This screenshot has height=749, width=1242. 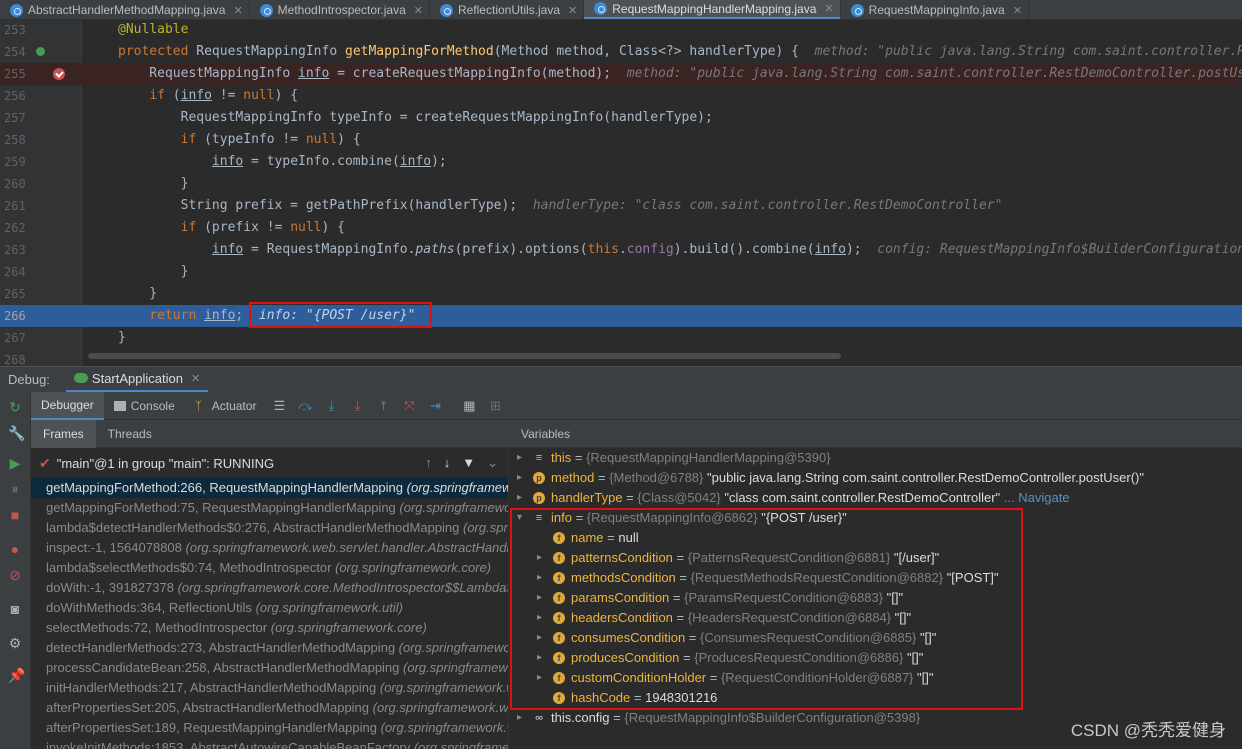 I want to click on line-number: 253, so click(x=17, y=30).